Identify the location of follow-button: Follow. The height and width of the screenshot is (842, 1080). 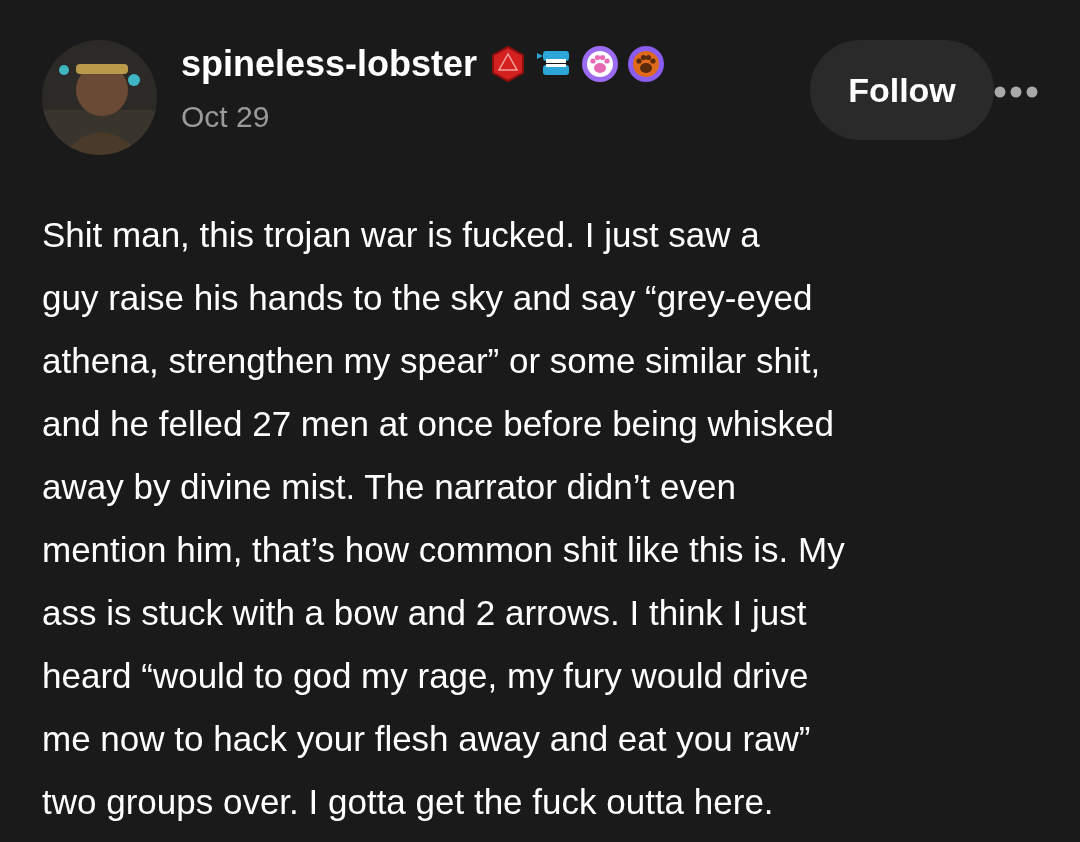
(902, 90).